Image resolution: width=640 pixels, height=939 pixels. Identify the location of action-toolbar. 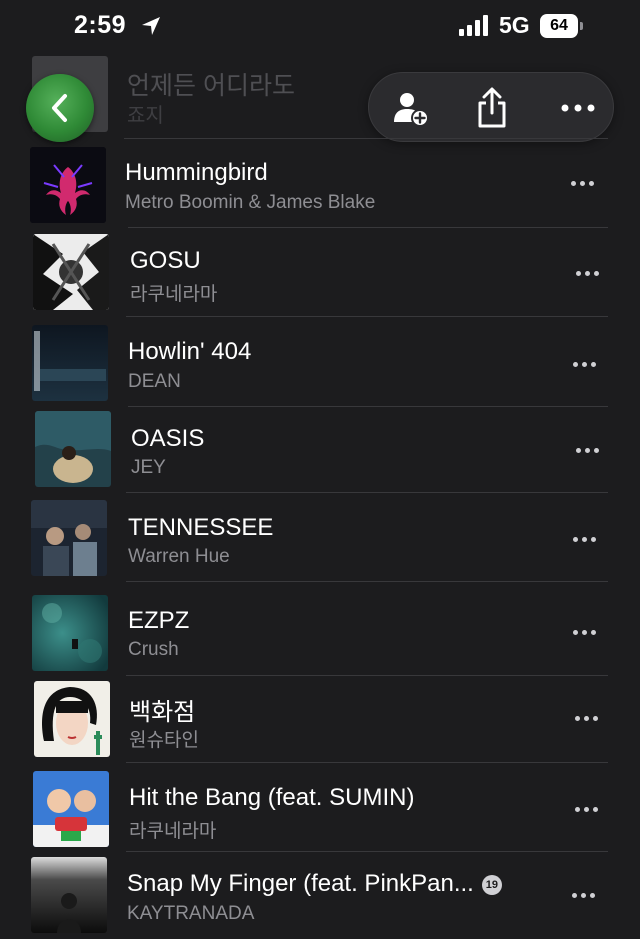
(491, 107).